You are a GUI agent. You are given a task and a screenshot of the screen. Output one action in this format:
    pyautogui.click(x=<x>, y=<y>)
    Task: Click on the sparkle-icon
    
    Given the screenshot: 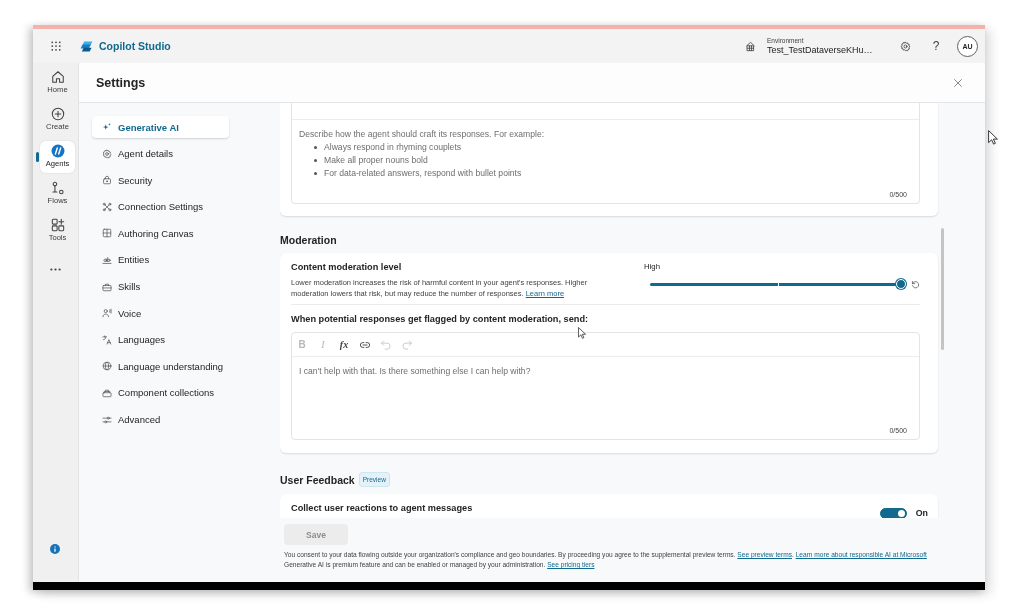 What is the action you would take?
    pyautogui.click(x=107, y=127)
    